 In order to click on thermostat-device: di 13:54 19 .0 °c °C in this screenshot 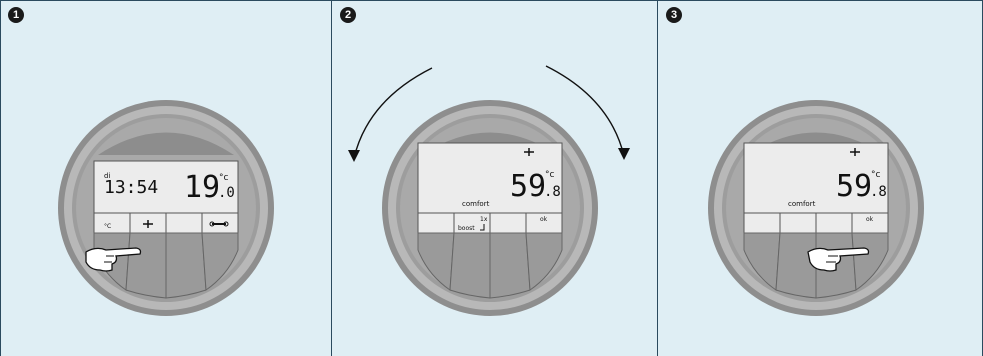, I will do `click(166, 208)`.